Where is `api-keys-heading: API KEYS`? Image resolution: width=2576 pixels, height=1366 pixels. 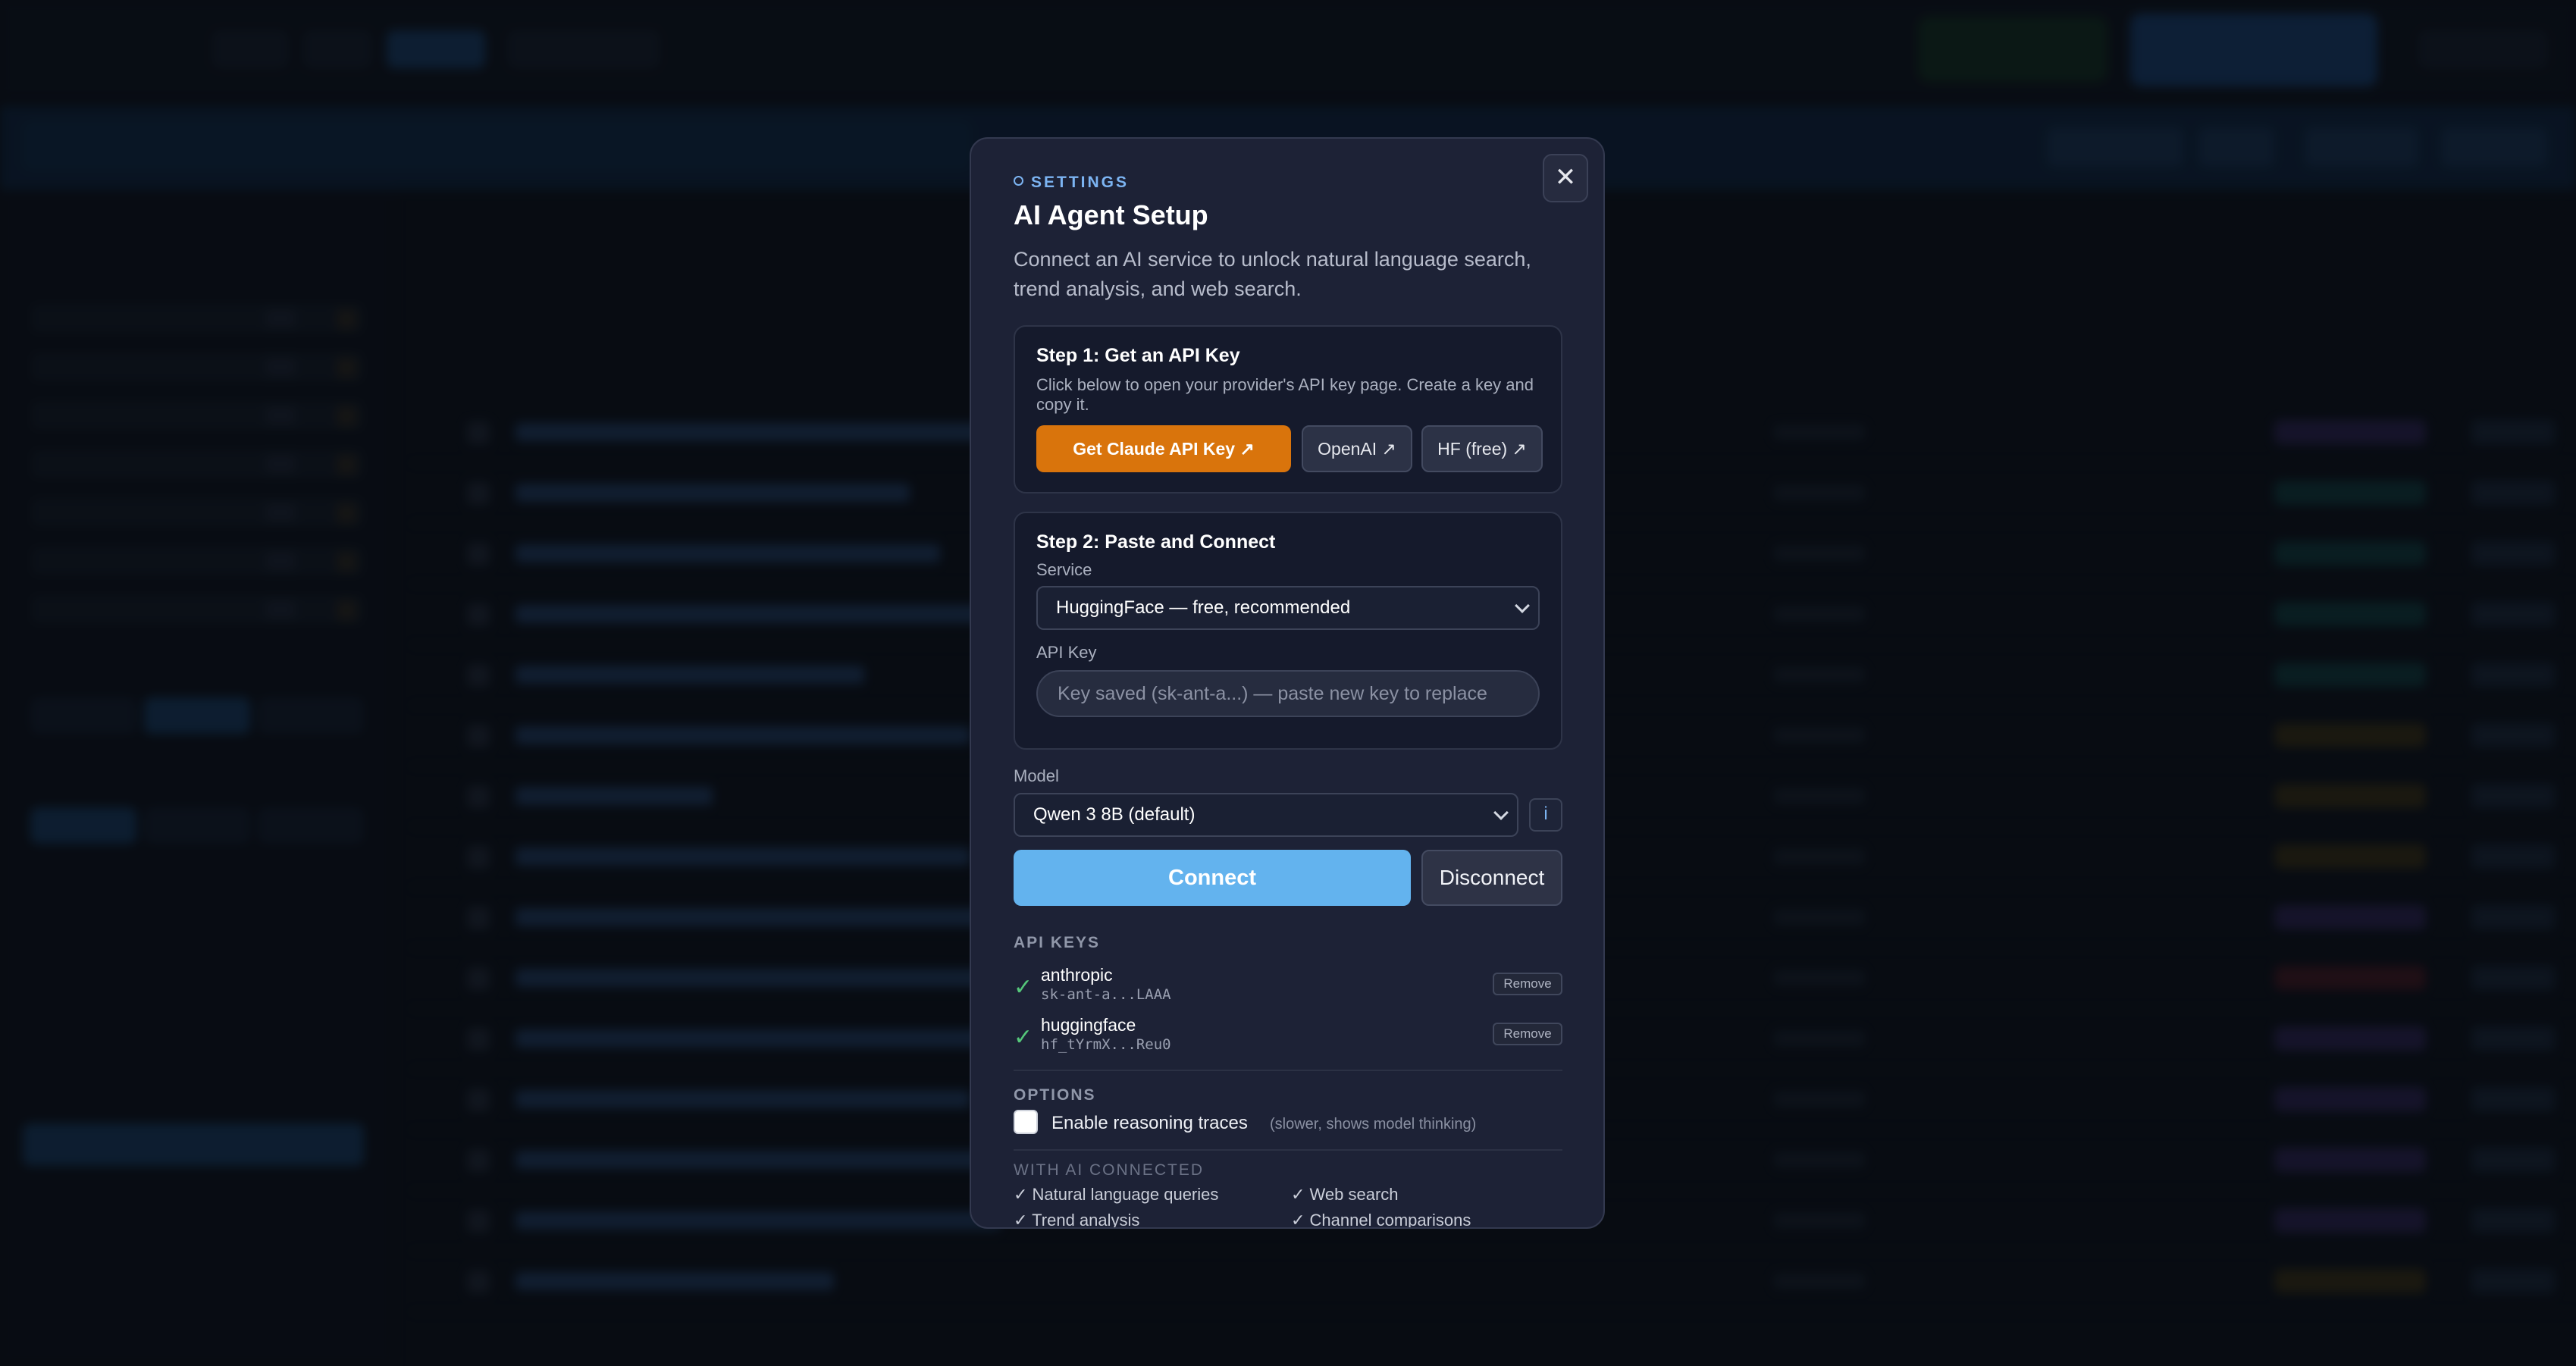
api-keys-heading: API KEYS is located at coordinates (1057, 943).